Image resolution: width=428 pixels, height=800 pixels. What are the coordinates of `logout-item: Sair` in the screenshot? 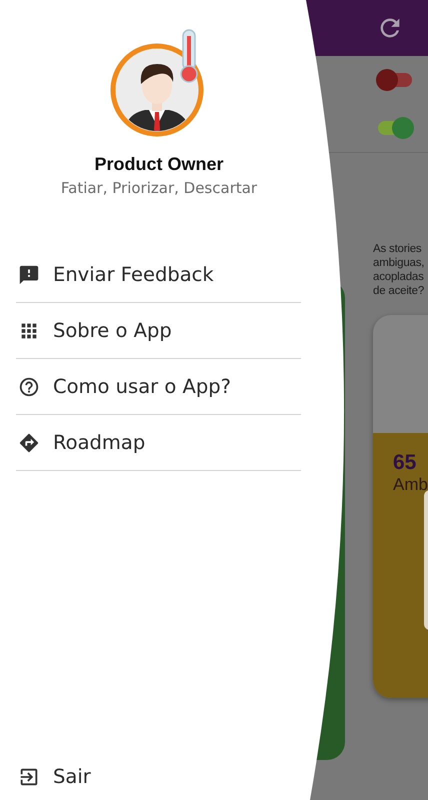 It's located at (195, 782).